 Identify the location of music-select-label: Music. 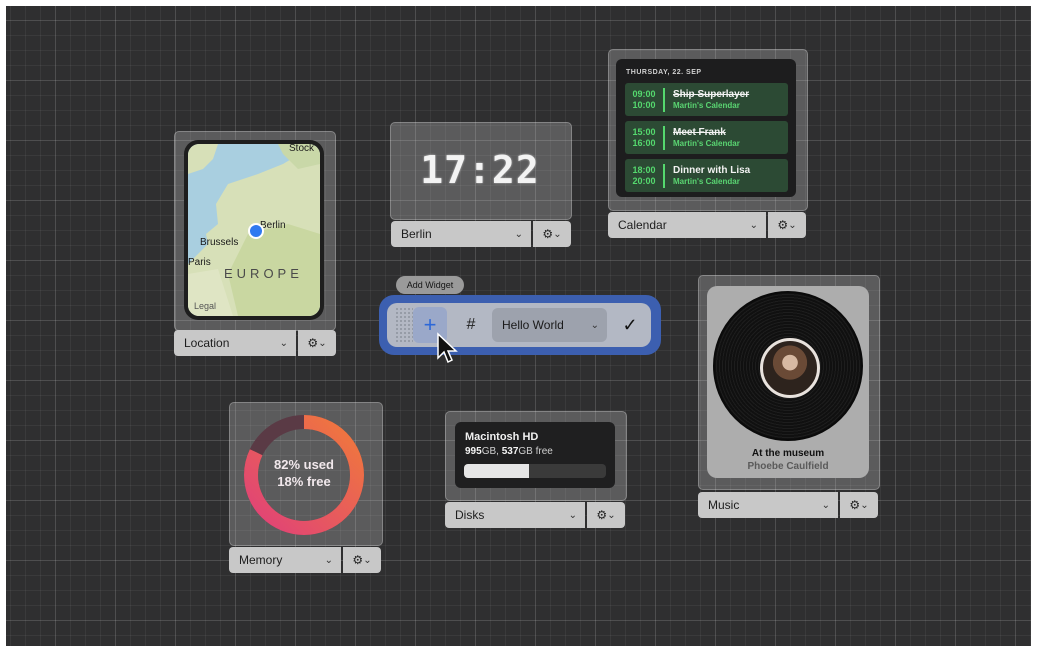
(724, 505).